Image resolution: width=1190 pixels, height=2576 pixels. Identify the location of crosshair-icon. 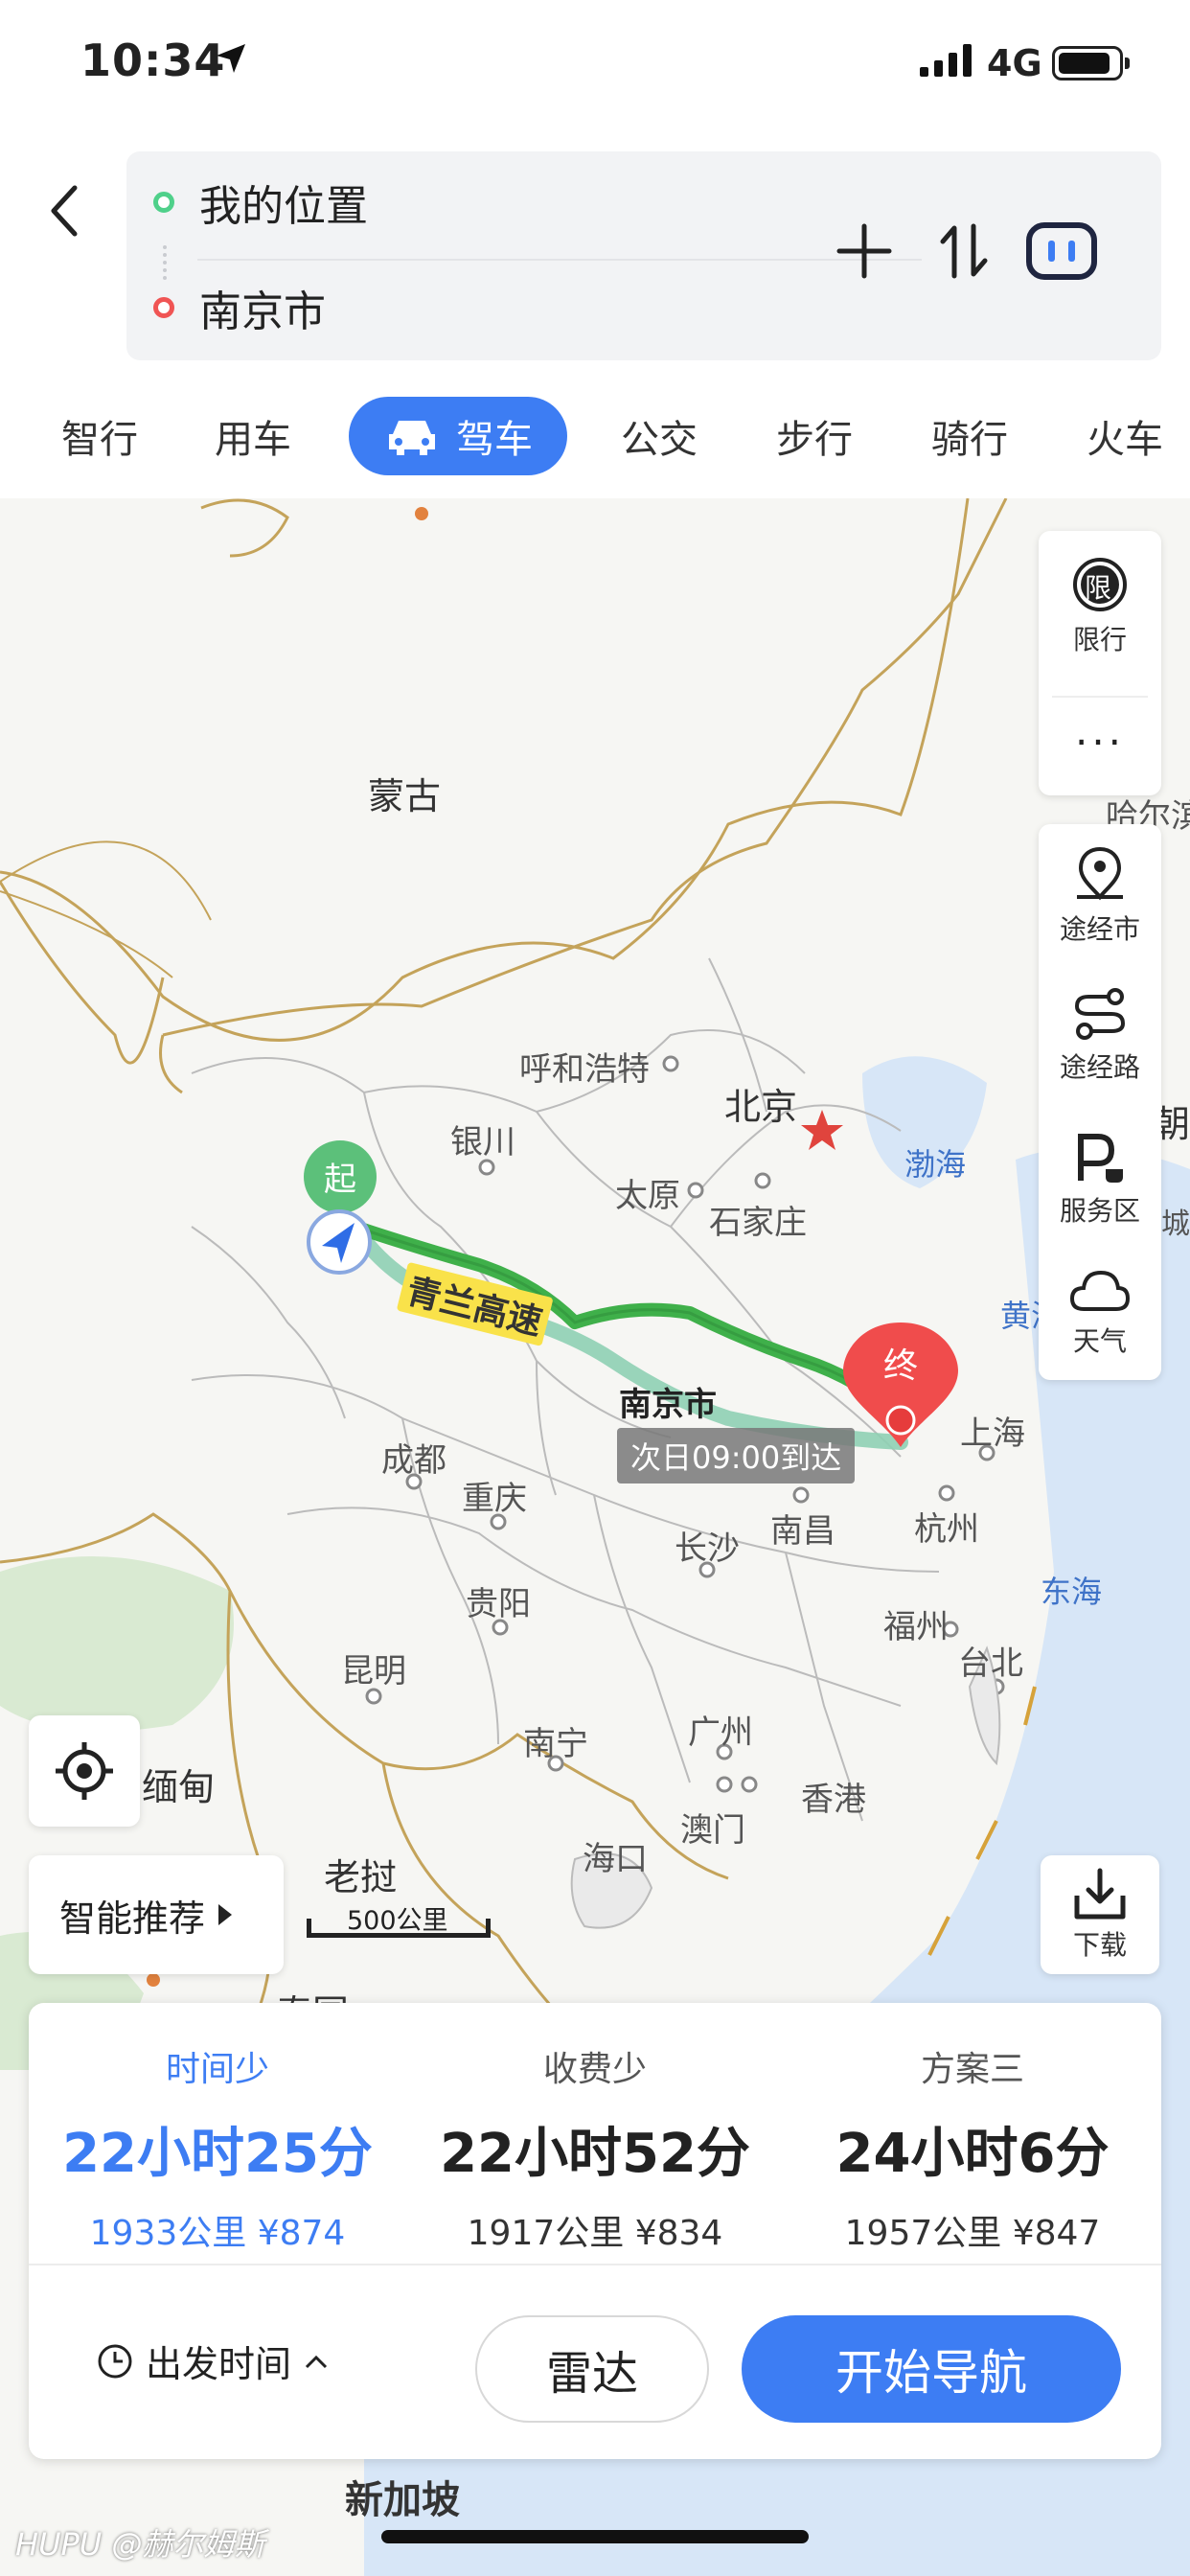
(85, 1771).